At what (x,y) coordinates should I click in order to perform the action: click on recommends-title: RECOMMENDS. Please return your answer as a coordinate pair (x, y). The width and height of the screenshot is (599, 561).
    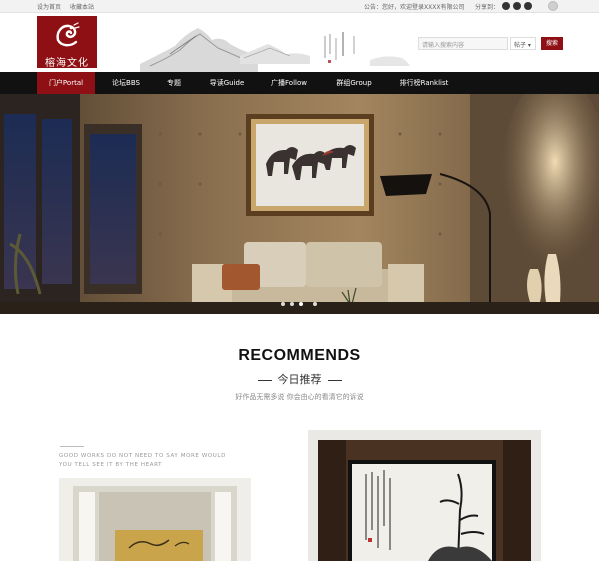
    Looking at the image, I should click on (299, 355).